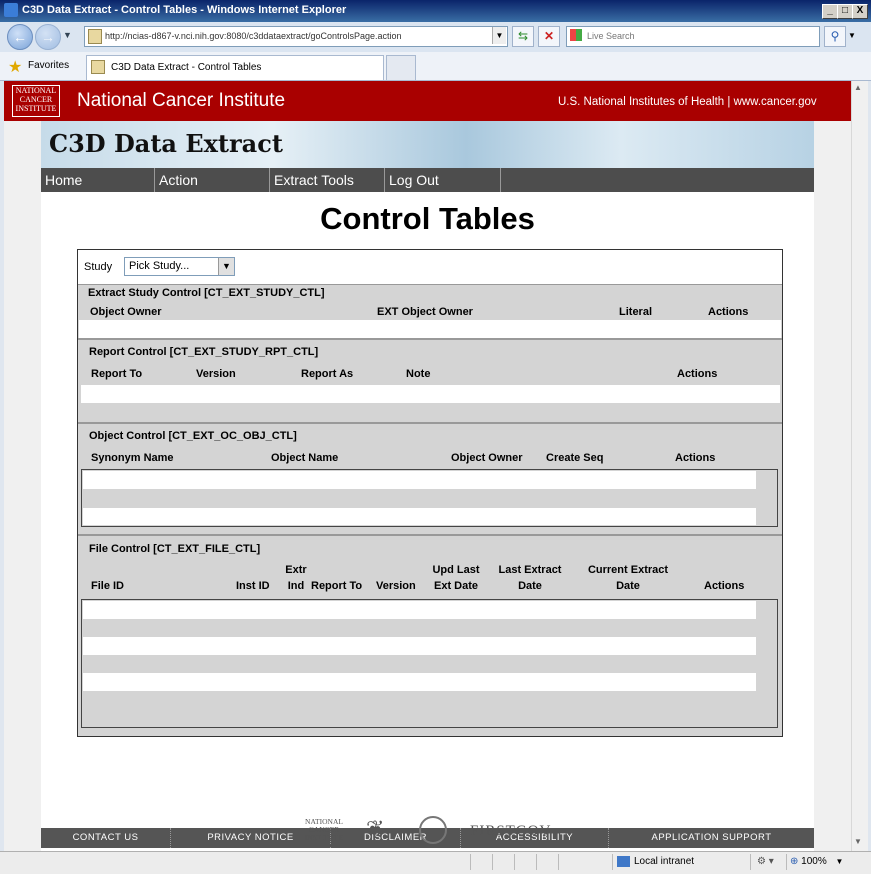  What do you see at coordinates (186, 67) in the screenshot?
I see `tab-title: C3D Data Extract - Control Tables` at bounding box center [186, 67].